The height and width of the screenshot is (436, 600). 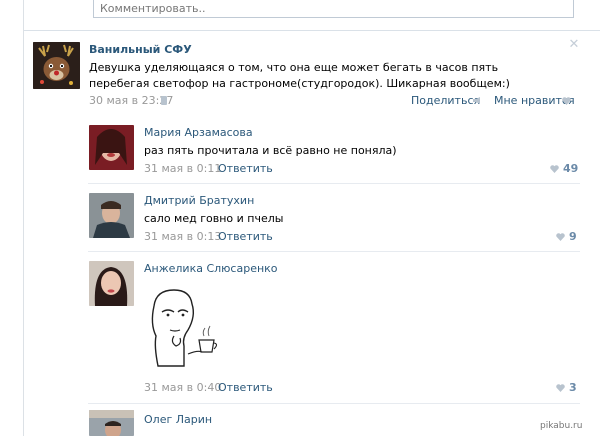 I want to click on gutter-divider, so click(x=23, y=218).